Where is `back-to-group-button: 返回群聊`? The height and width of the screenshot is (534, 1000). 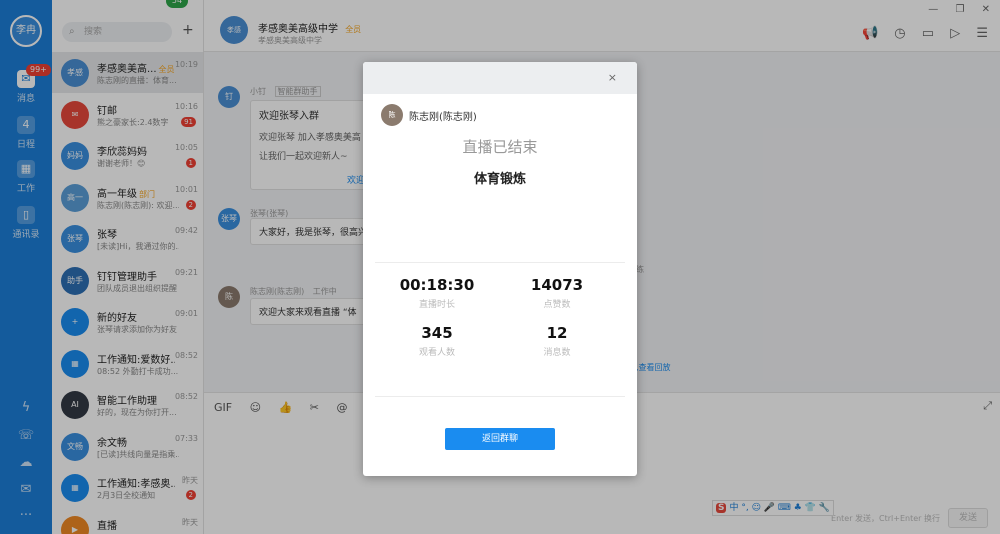
back-to-group-button: 返回群聊 is located at coordinates (500, 439).